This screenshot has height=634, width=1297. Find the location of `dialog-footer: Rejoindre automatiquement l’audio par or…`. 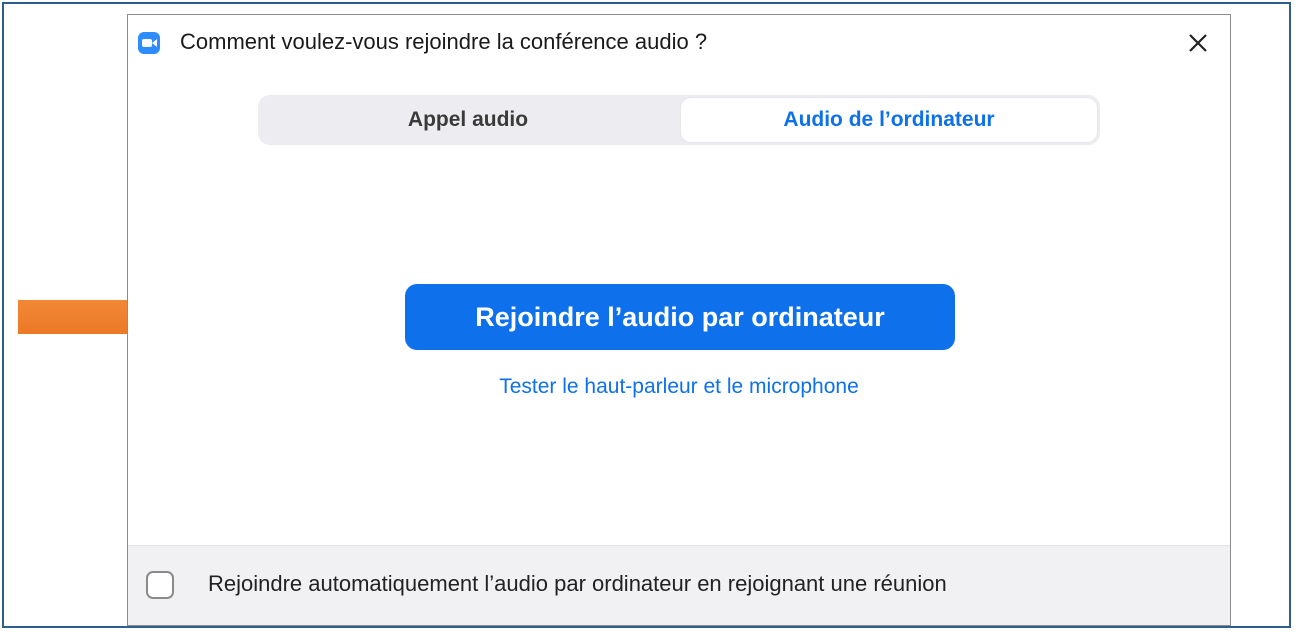

dialog-footer: Rejoindre automatiquement l’audio par or… is located at coordinates (679, 585).